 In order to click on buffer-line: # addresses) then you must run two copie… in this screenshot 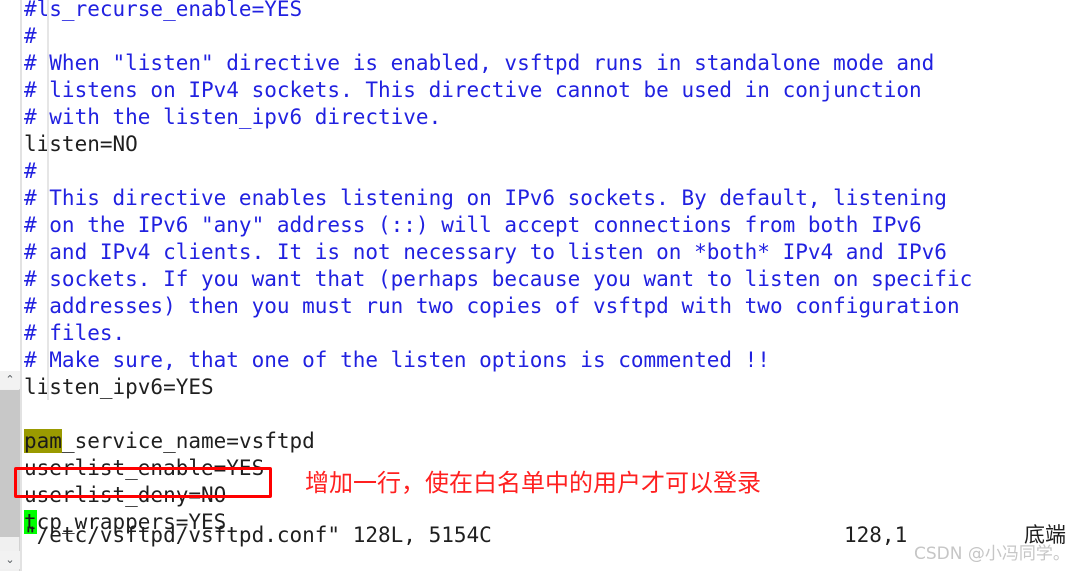, I will do `click(556, 306)`.